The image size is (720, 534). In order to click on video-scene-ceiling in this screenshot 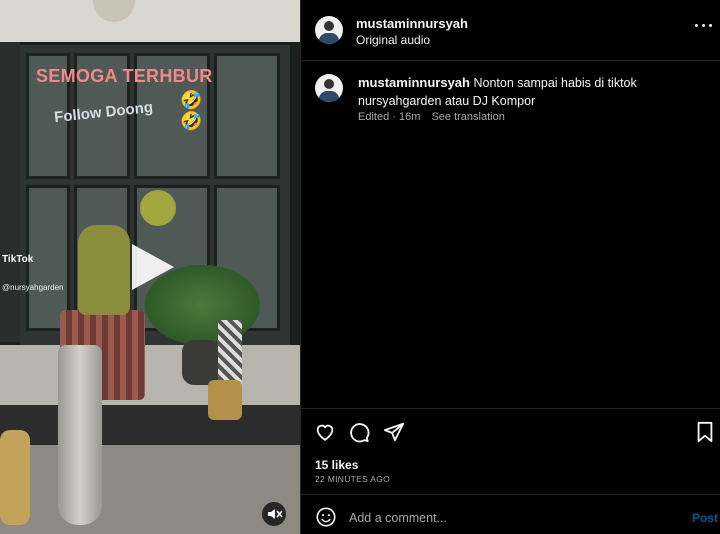, I will do `click(150, 21)`.